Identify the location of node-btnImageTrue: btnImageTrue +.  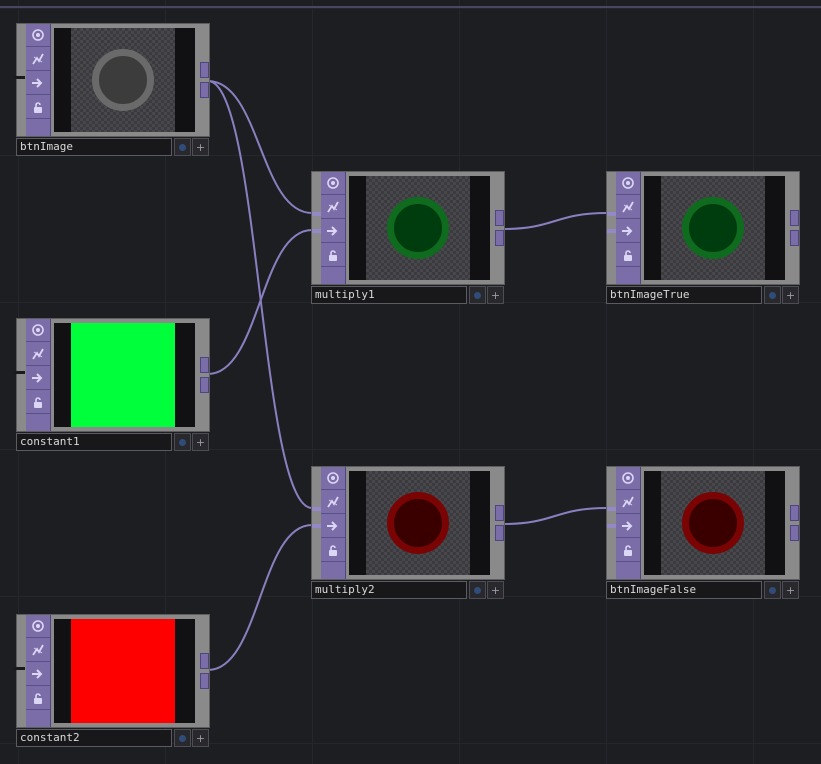
(703, 238).